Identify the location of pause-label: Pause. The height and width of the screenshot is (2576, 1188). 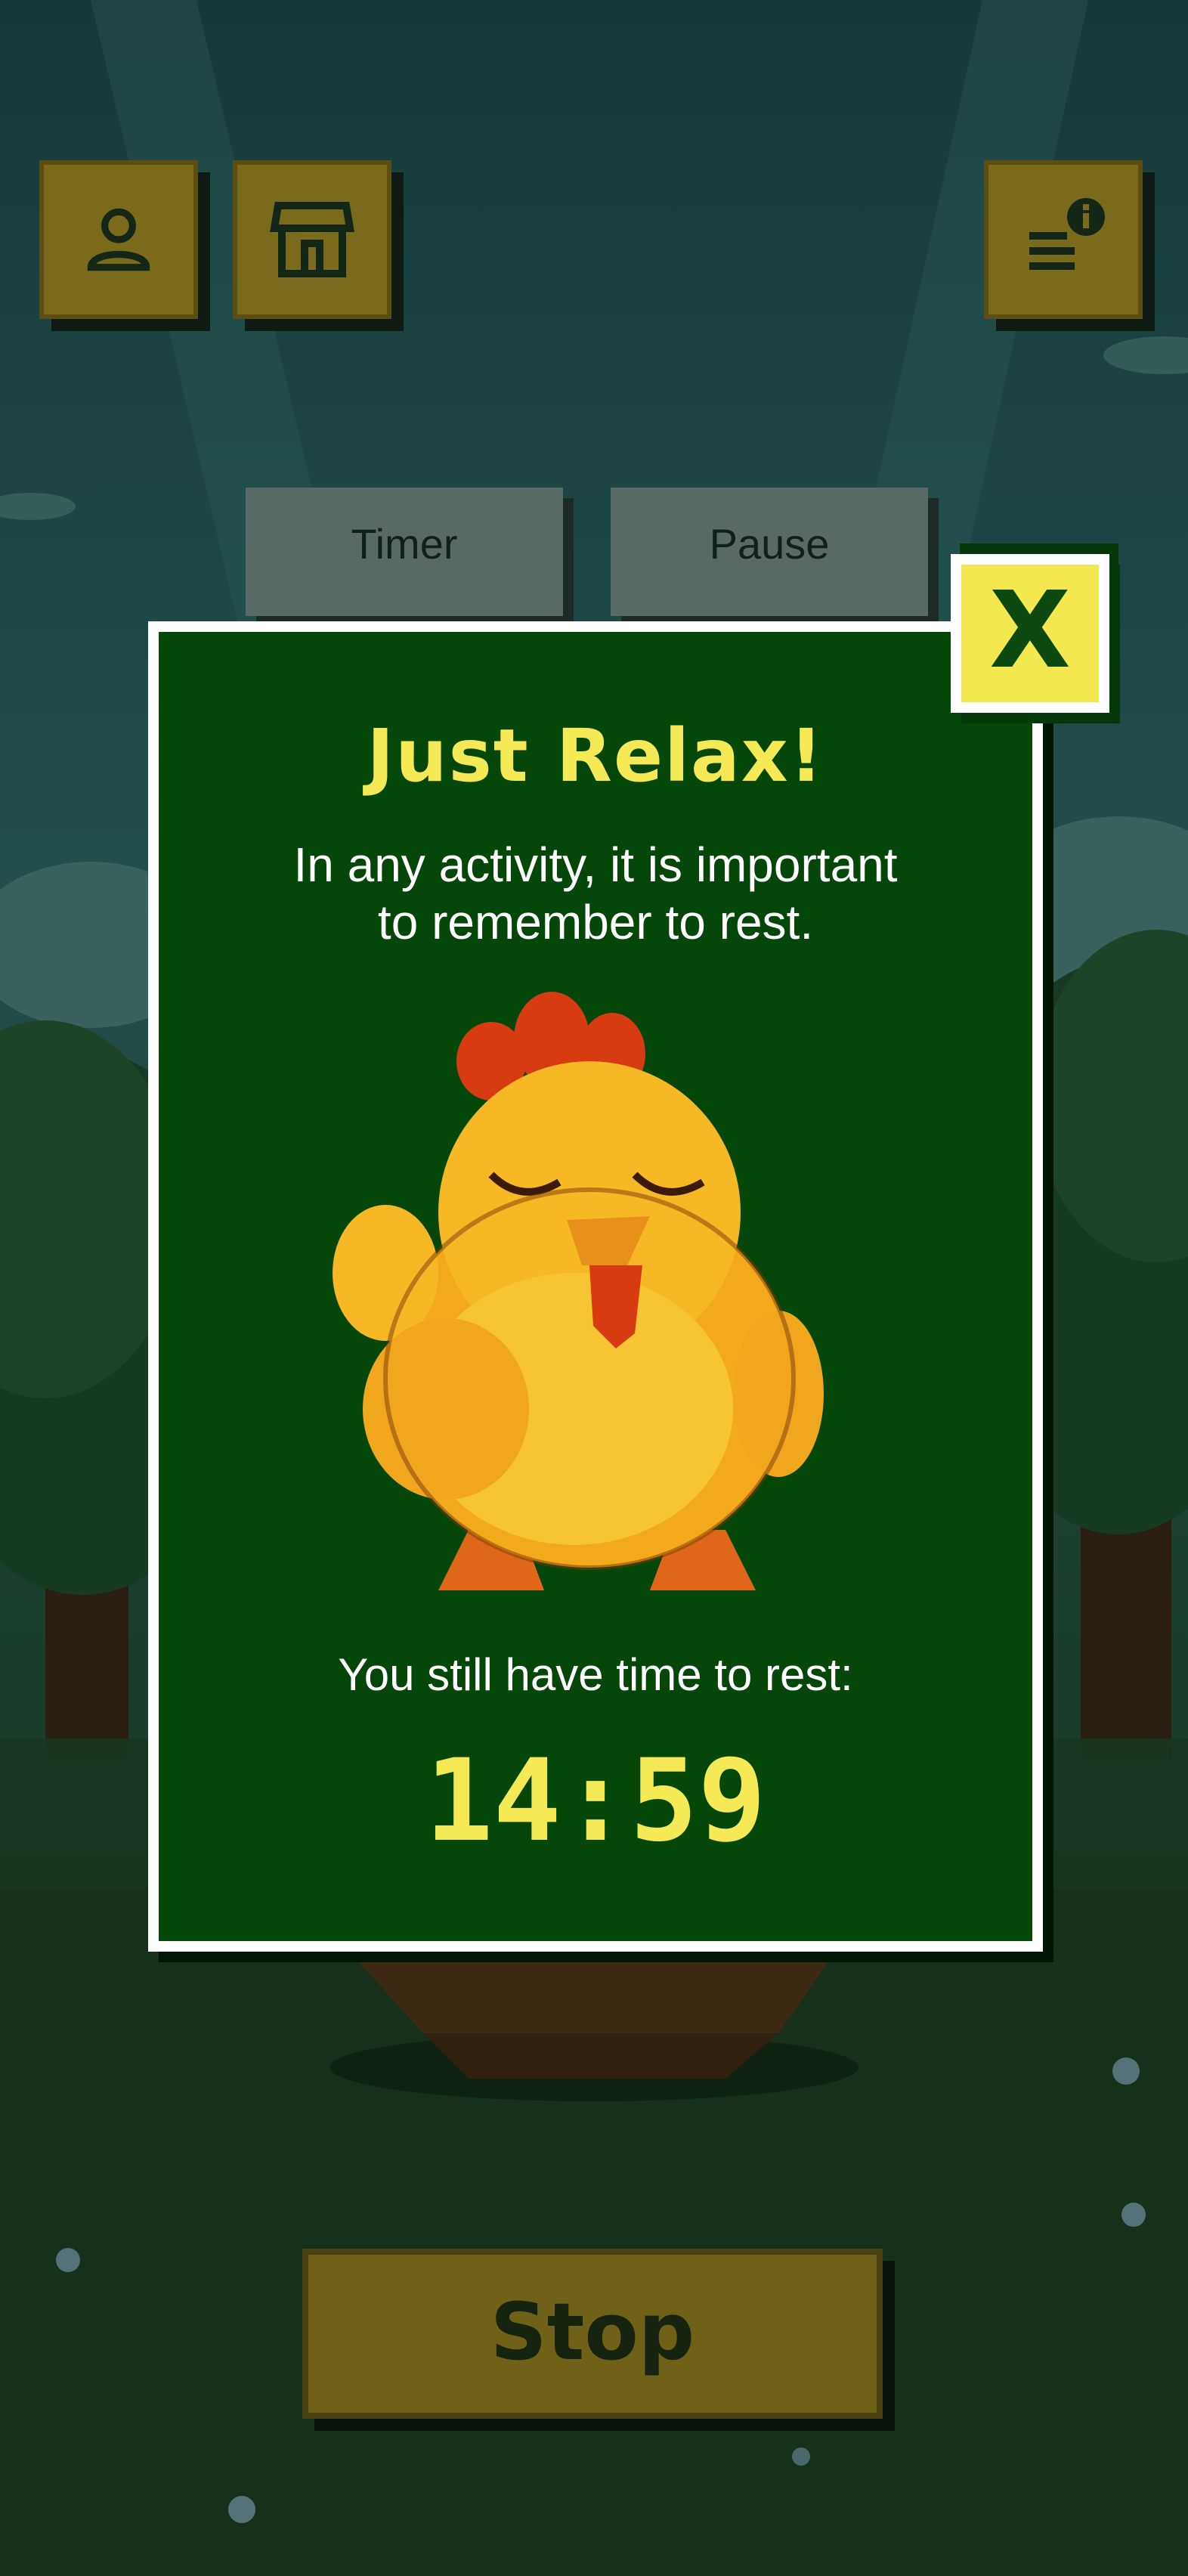
(769, 544).